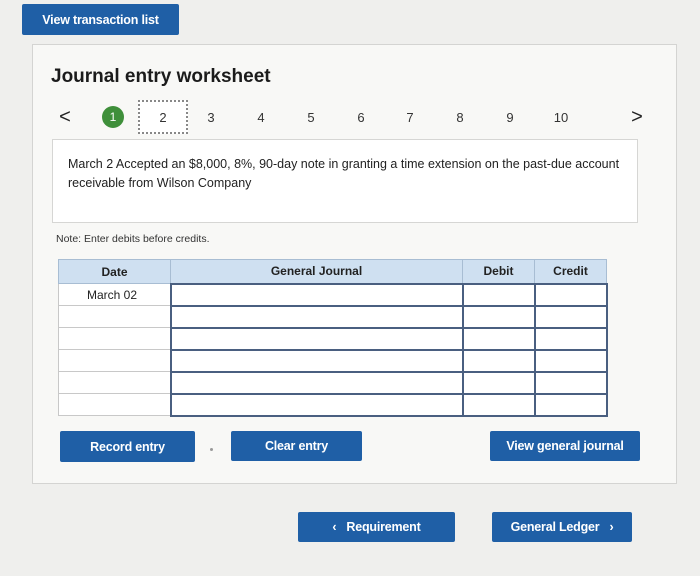  Describe the element at coordinates (211, 117) in the screenshot. I see `pager-page-3: 3` at that location.